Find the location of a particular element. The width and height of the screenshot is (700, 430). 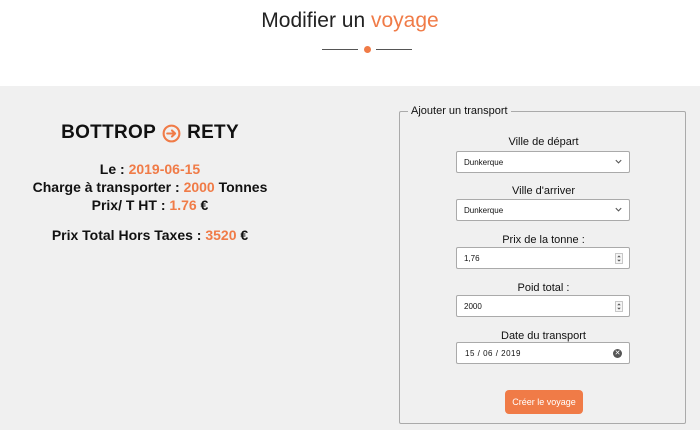

trip-date: Le : 2019-06-15 is located at coordinates (150, 169).